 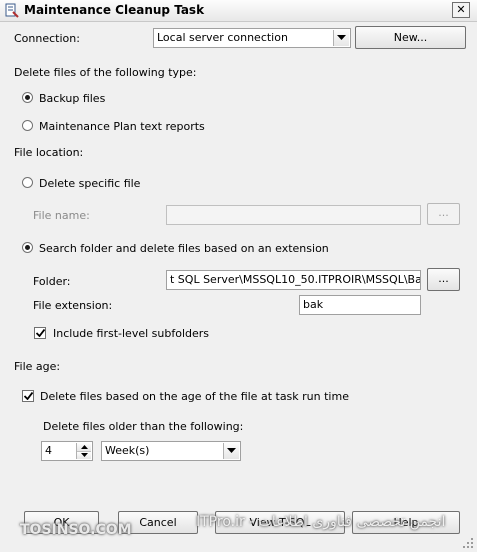 What do you see at coordinates (127, 450) in the screenshot?
I see `age-unit-value: Week(s)` at bounding box center [127, 450].